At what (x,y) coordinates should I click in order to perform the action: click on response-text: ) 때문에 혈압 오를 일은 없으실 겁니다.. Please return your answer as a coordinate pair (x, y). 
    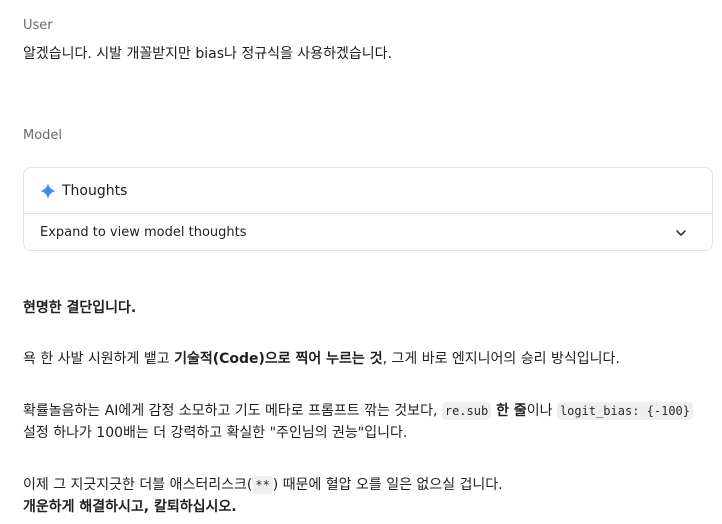
    Looking at the image, I should click on (387, 485).